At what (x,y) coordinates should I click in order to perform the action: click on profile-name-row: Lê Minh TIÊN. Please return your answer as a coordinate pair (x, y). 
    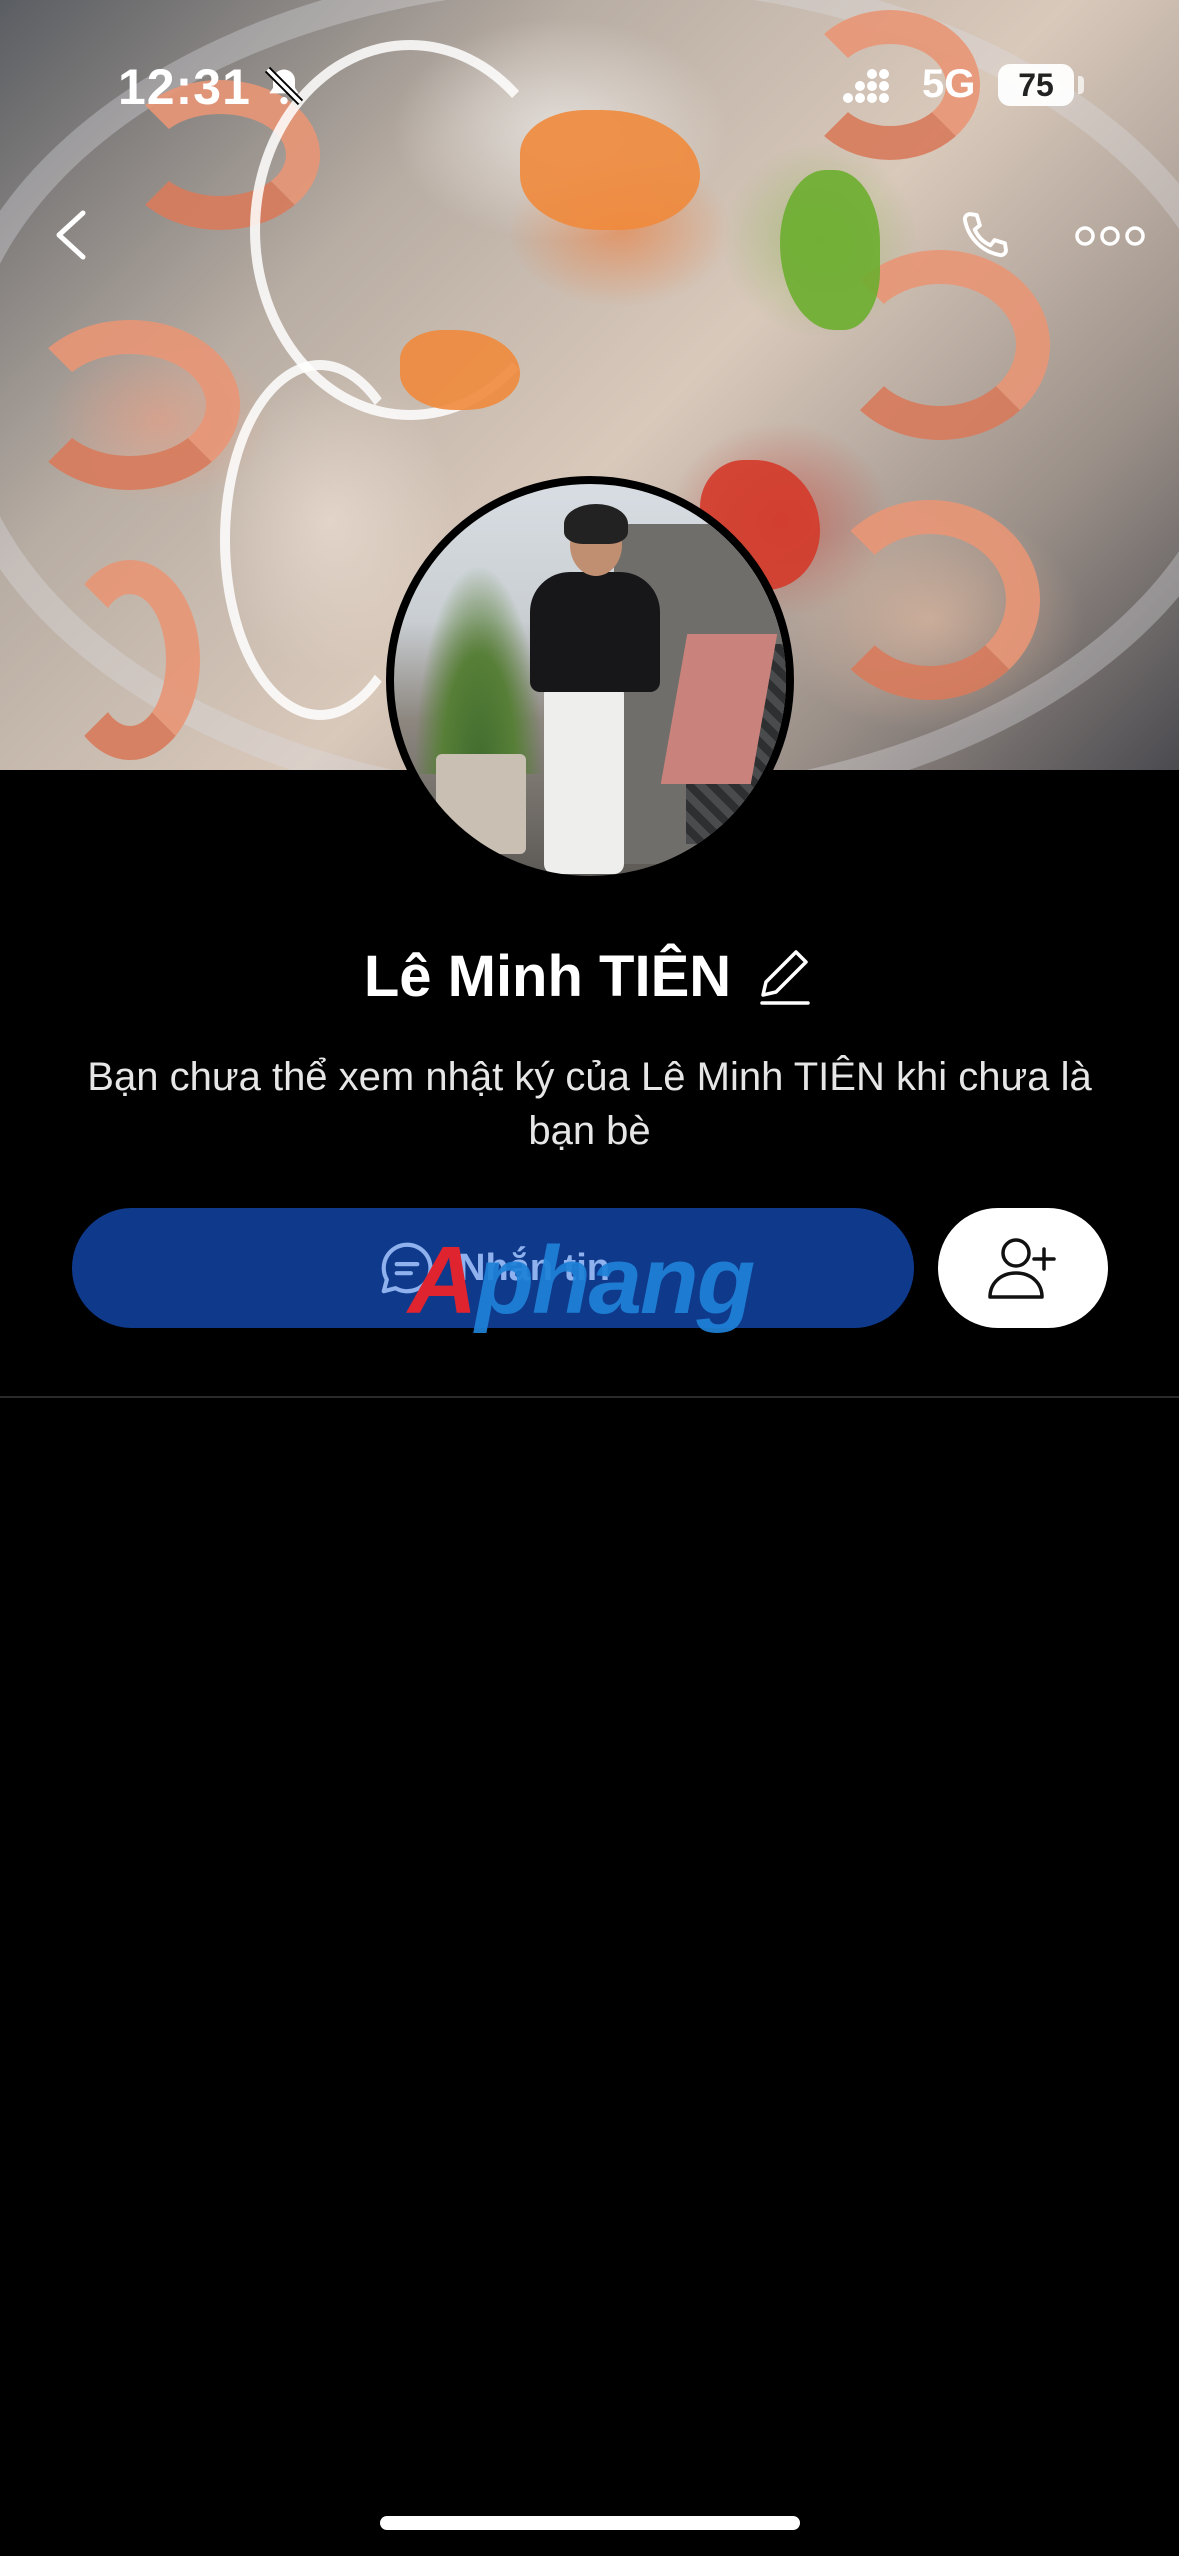
    Looking at the image, I should click on (589, 976).